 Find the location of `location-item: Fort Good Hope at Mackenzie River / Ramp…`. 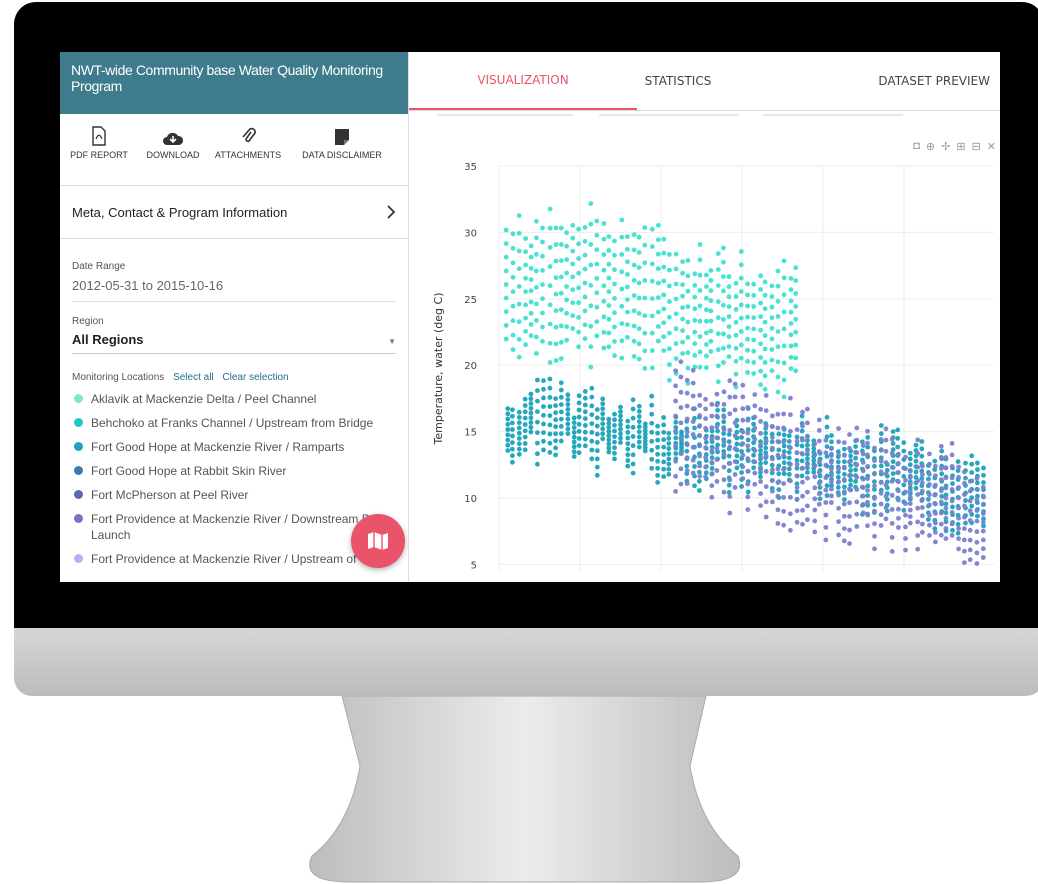

location-item: Fort Good Hope at Mackenzie River / Ramp… is located at coordinates (234, 447).